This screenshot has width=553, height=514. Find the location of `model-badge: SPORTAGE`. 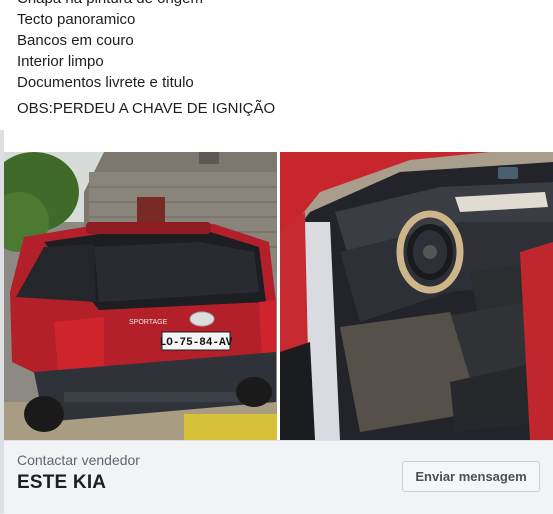

model-badge: SPORTAGE is located at coordinates (148, 322).